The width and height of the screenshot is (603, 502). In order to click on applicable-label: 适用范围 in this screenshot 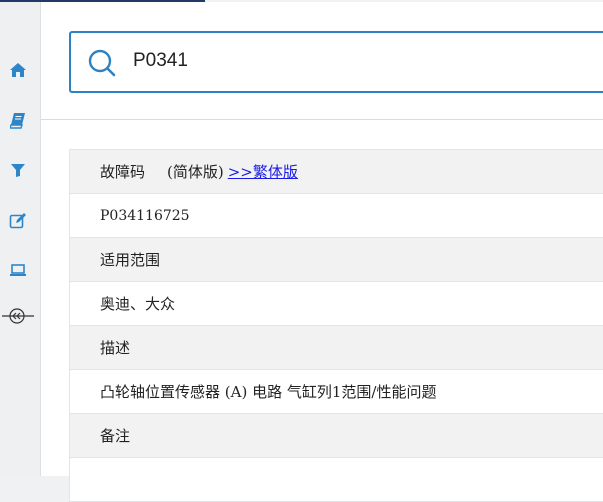, I will do `click(130, 260)`.